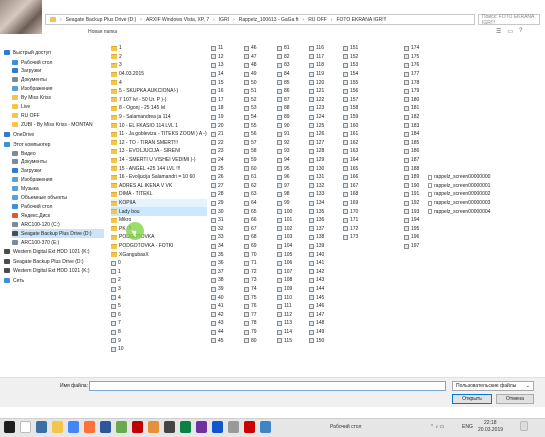 Image resolution: width=545 pixels, height=437 pixels. Describe the element at coordinates (321, 74) in the screenshot. I see `file-item: 119` at that location.